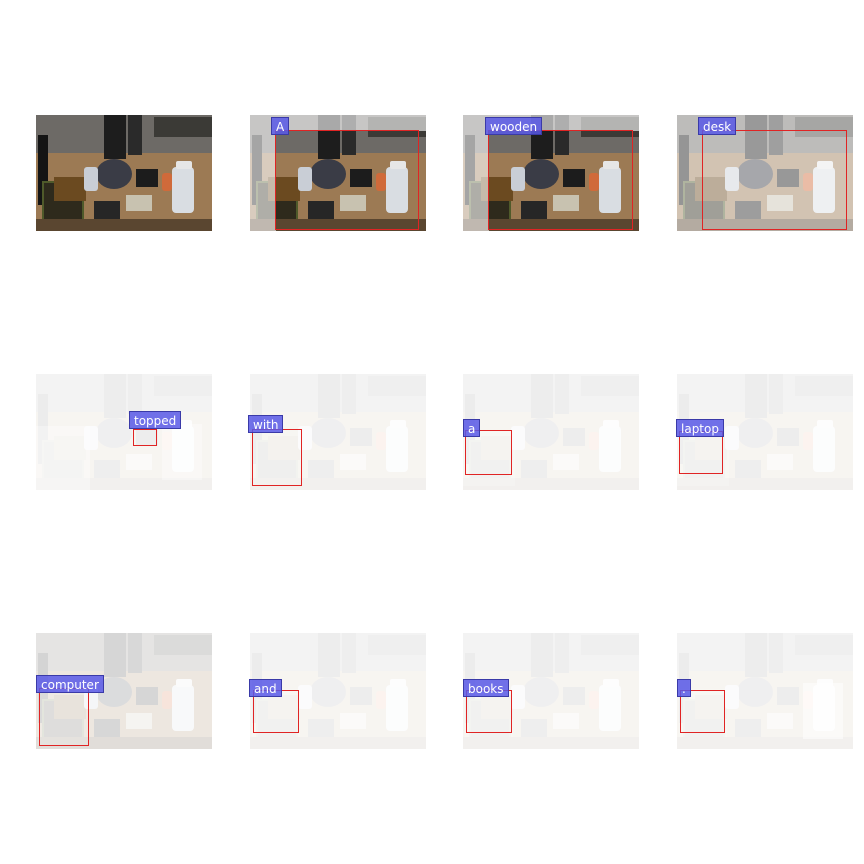  I want to click on token-cell-topped: topped, so click(124, 432).